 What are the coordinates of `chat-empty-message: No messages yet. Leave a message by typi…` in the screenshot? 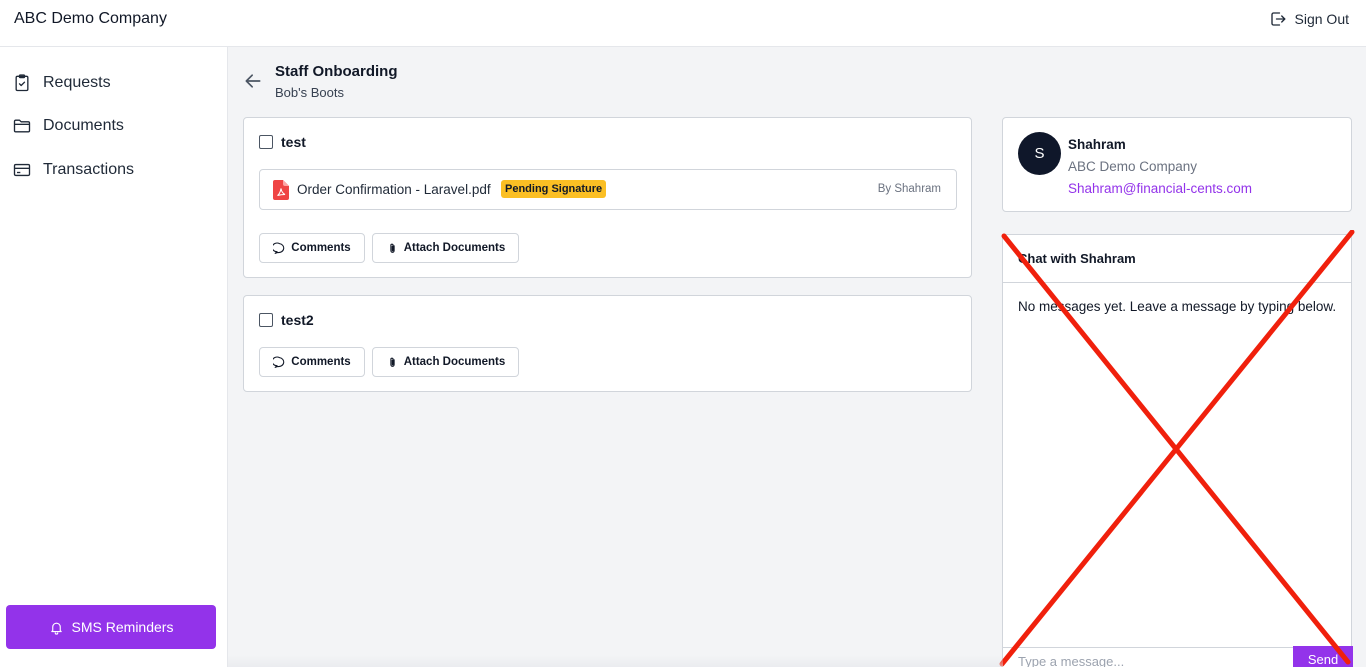 It's located at (1177, 306).